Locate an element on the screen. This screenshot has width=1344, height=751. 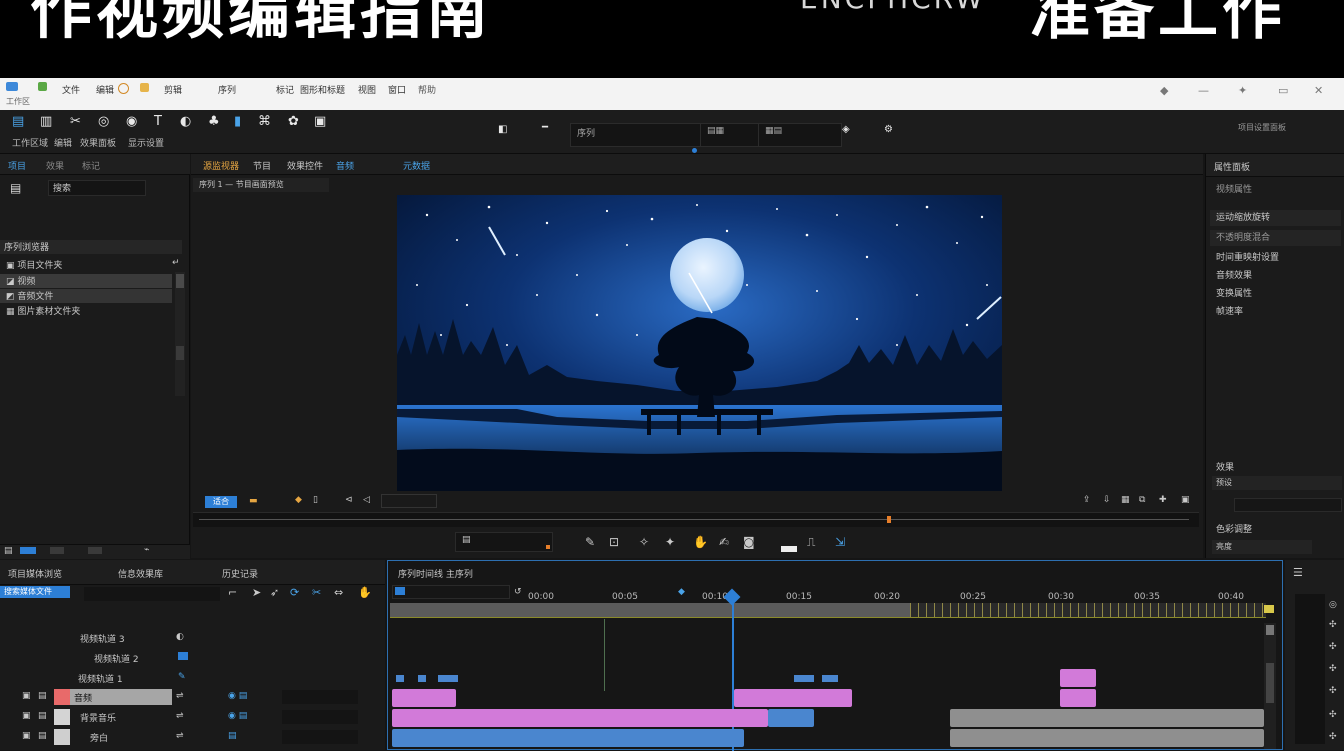
tab-info: 信息效果库 is located at coordinates (140, 573).